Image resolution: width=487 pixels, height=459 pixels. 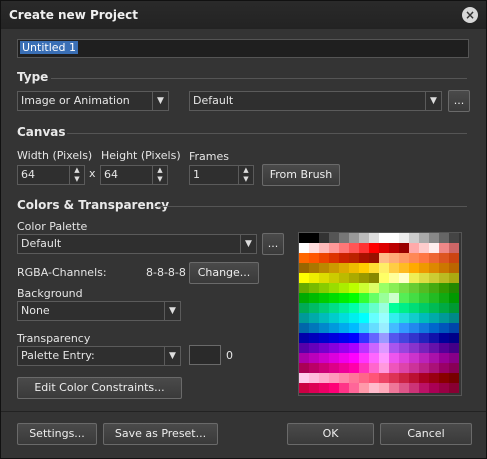 What do you see at coordinates (205, 355) in the screenshot?
I see `transparency-color-swatch` at bounding box center [205, 355].